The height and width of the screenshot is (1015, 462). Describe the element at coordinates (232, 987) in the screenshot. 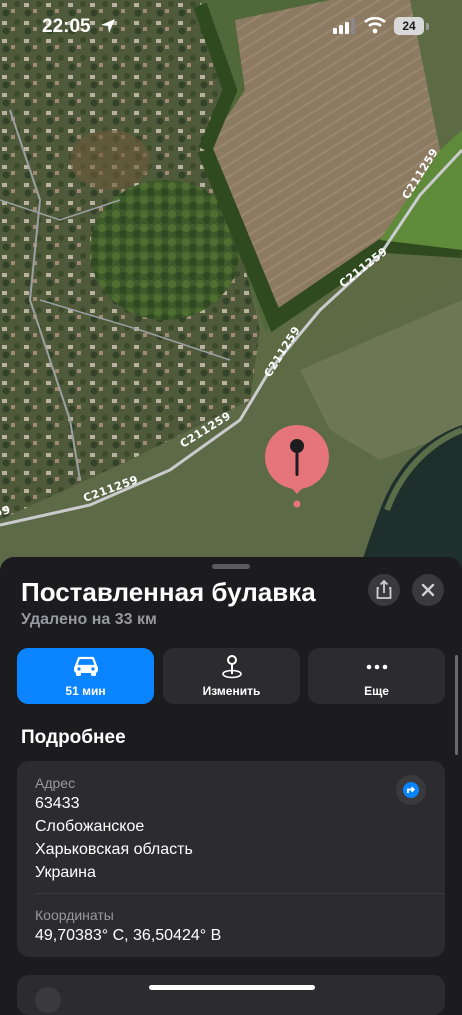

I see `home-indicator` at that location.